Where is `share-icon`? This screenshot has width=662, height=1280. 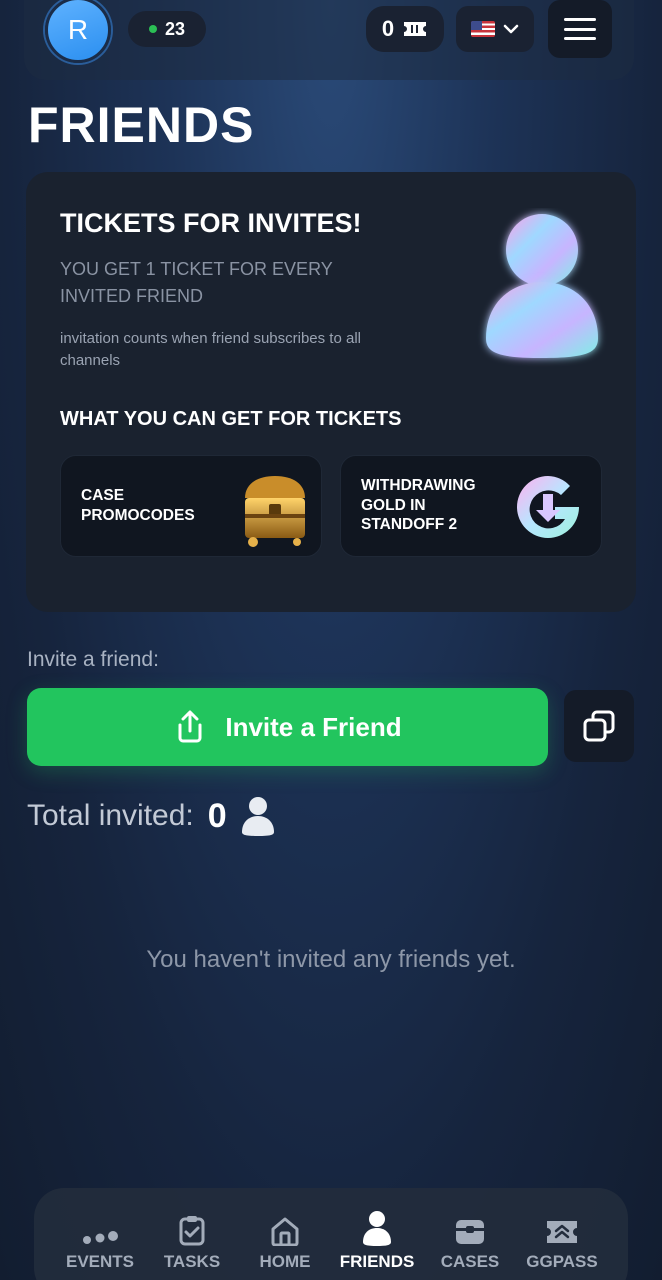 share-icon is located at coordinates (190, 726).